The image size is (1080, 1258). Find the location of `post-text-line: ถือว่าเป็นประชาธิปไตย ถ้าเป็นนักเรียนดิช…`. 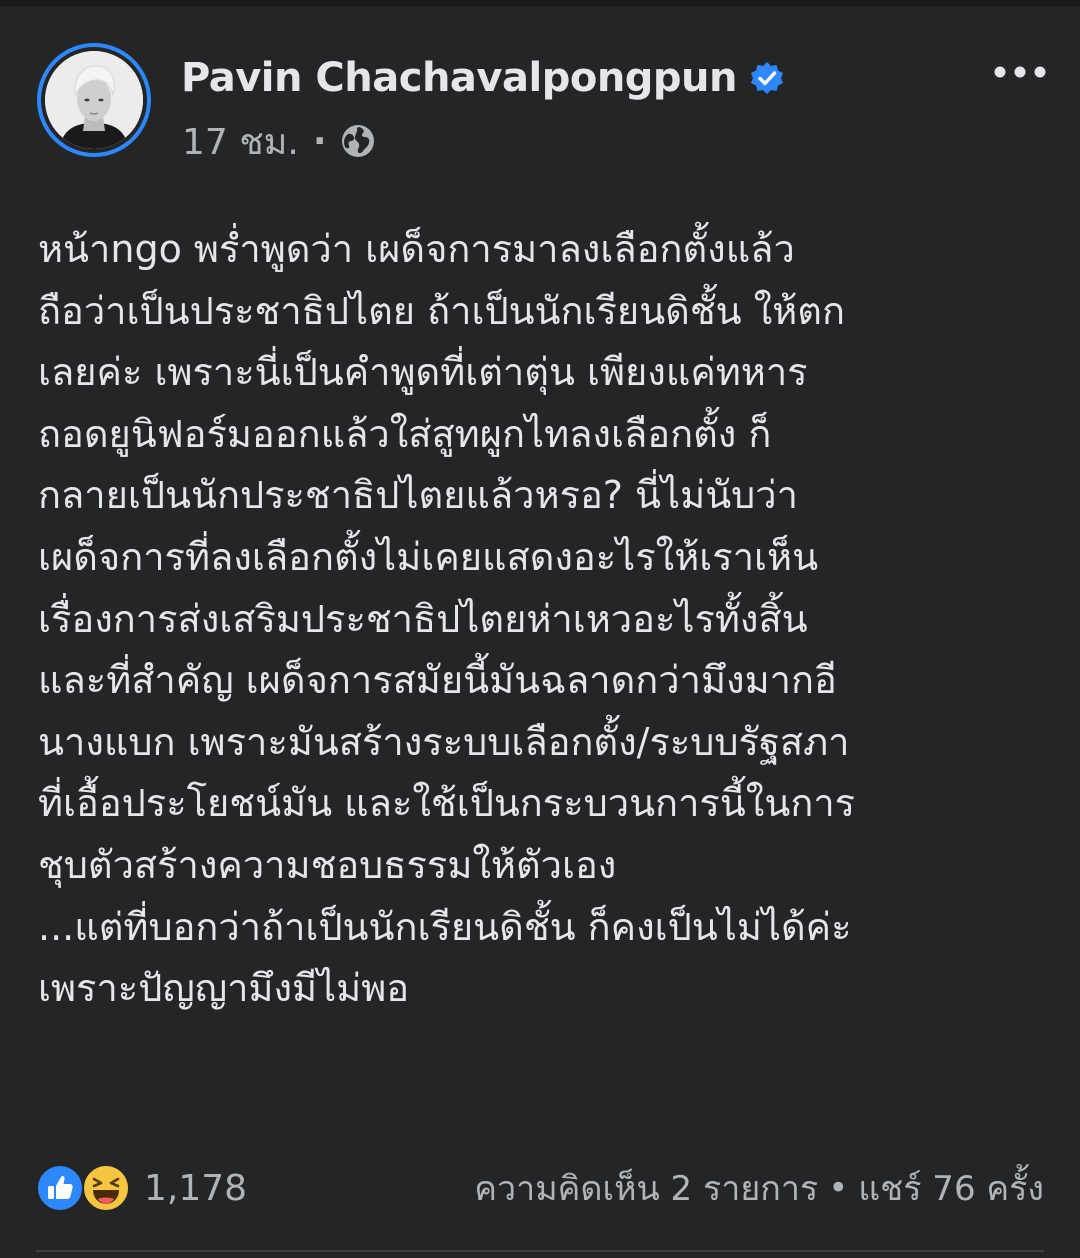

post-text-line: ถือว่าเป็นประชาธิปไตย ถ้าเป็นนักเรียนดิช… is located at coordinates (441, 310).